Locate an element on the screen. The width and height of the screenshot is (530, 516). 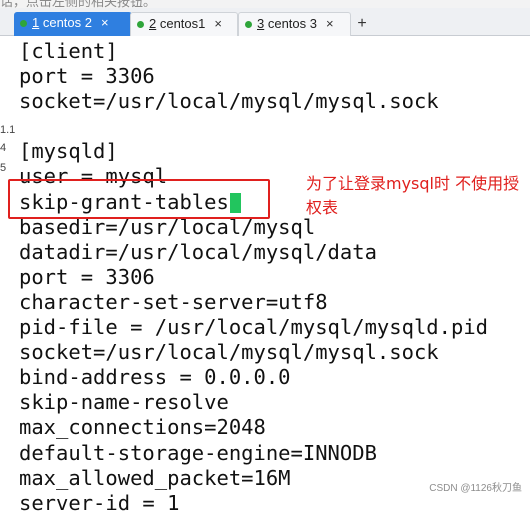
tab-centos-2: 1 centos 2 × is located at coordinates (73, 24).